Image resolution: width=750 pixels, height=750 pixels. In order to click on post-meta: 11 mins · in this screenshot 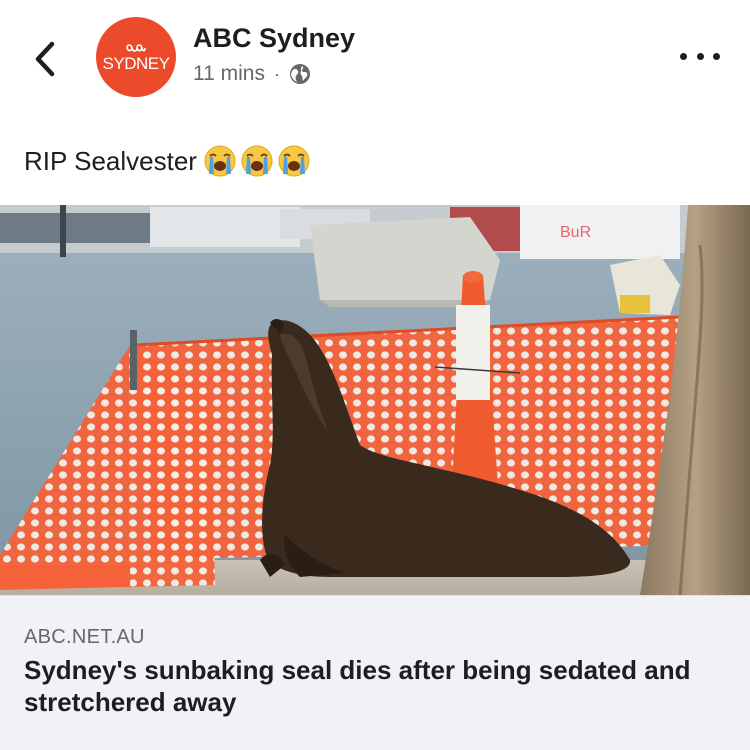, I will do `click(252, 74)`.